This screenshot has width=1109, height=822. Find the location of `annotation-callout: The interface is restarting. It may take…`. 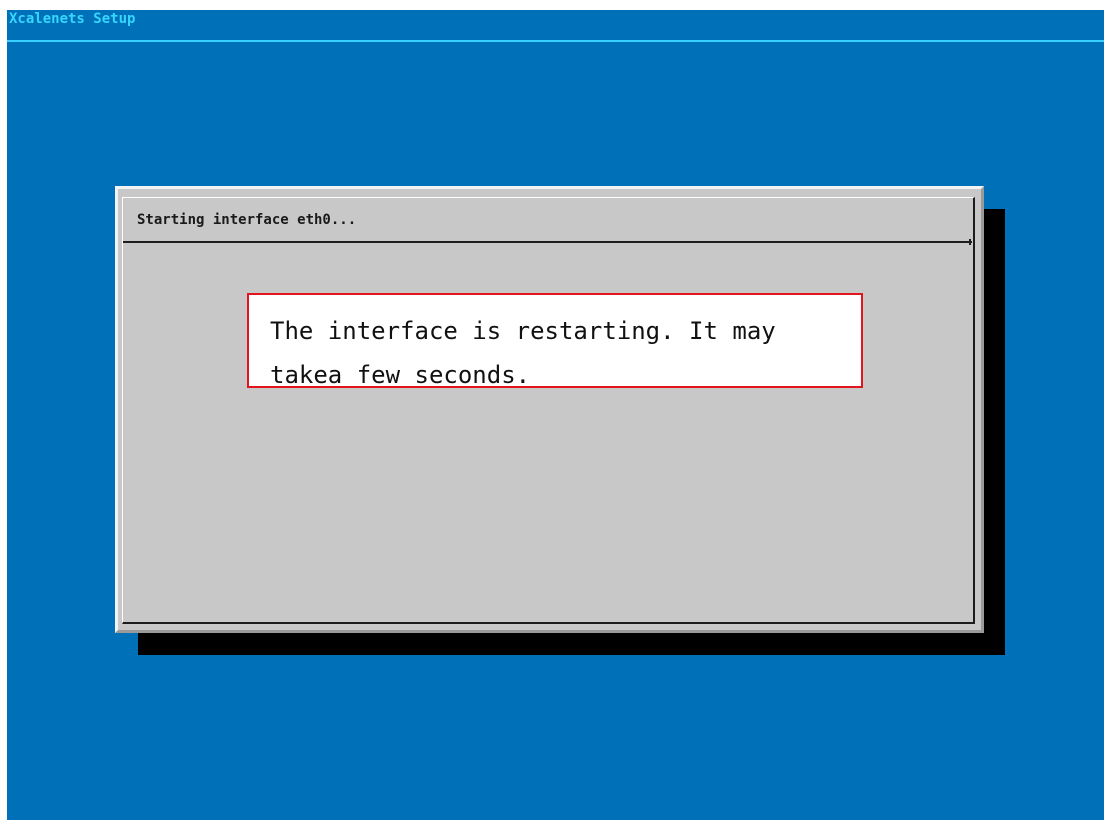

annotation-callout: The interface is restarting. It may take… is located at coordinates (555, 341).